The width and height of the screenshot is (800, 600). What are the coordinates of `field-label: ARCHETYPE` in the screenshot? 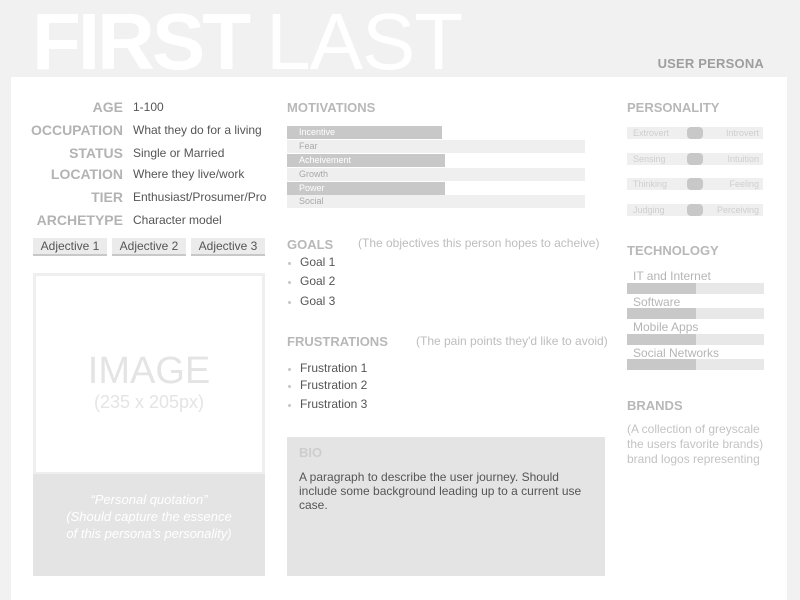 It's located at (79, 220).